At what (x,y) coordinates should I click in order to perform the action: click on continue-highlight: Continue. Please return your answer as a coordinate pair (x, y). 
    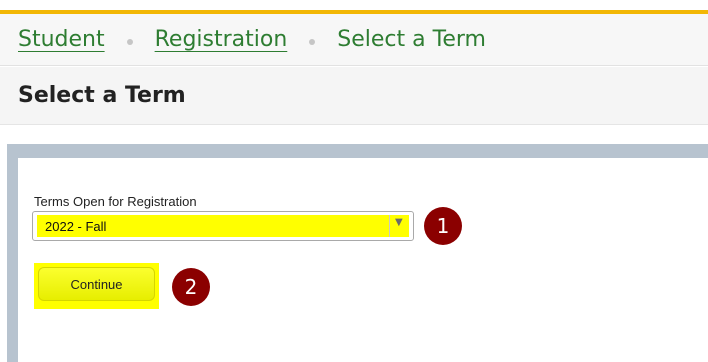
    Looking at the image, I should click on (96, 286).